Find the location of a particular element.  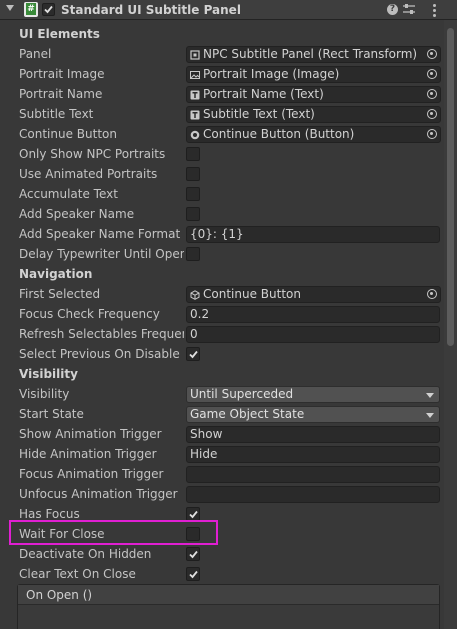

float-field-value: 0 is located at coordinates (194, 334).